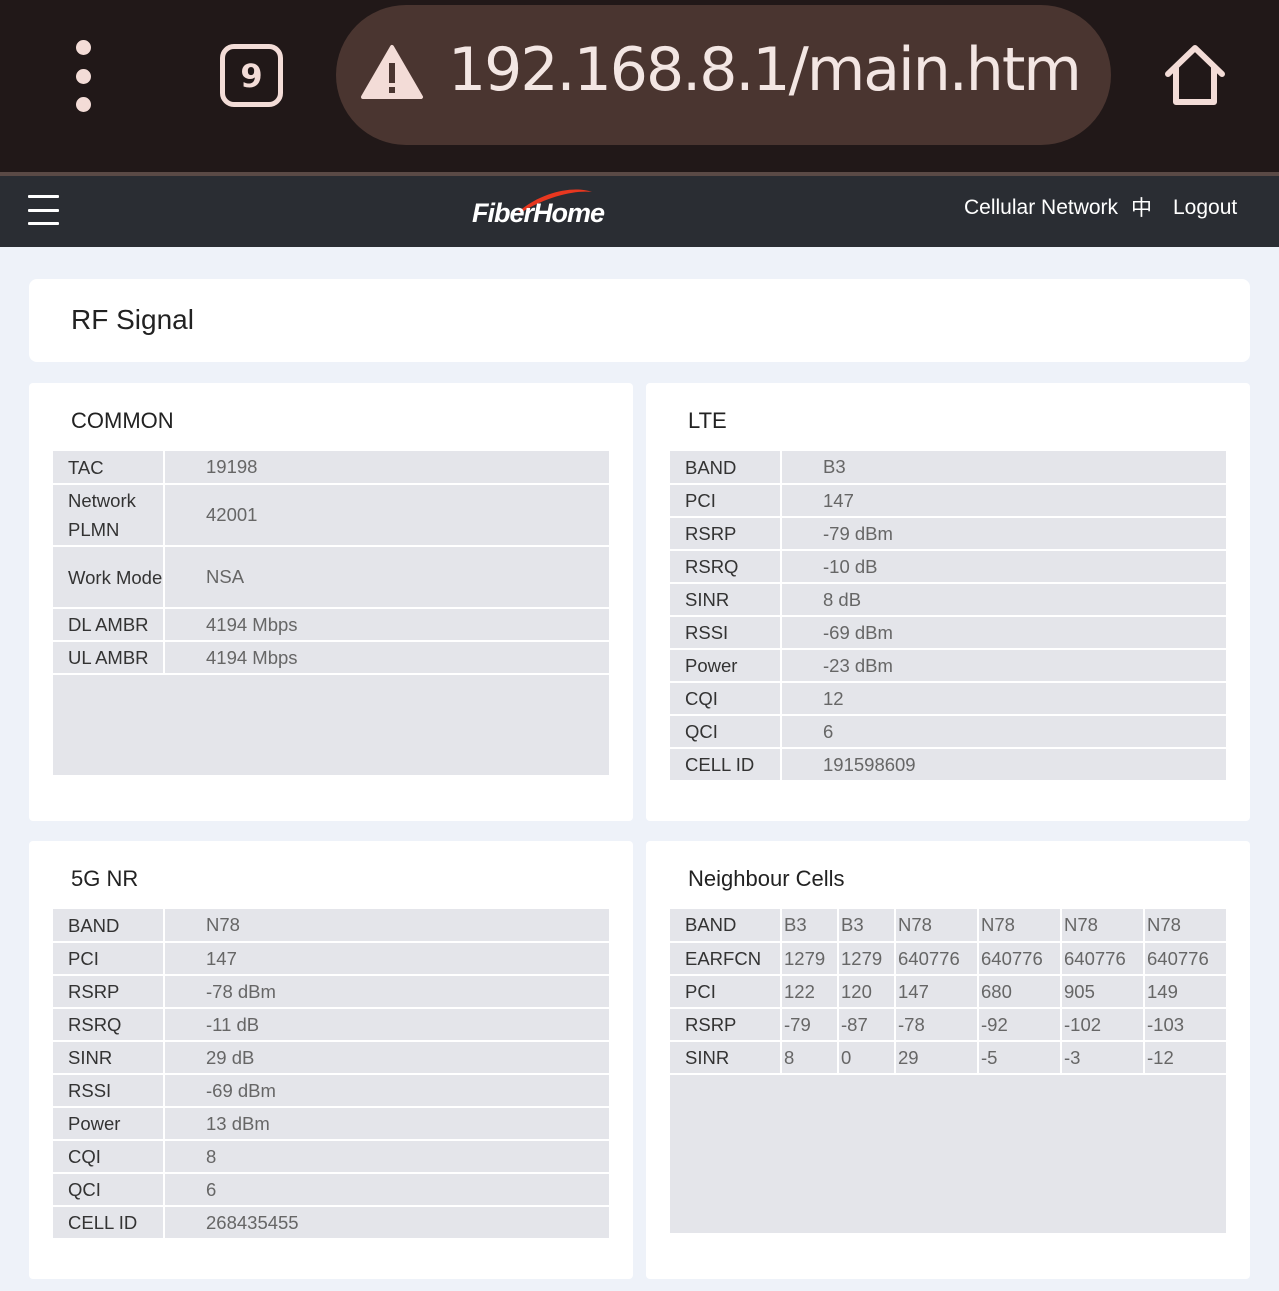  Describe the element at coordinates (386, 1058) in the screenshot. I see `row-value: 29 dB` at that location.